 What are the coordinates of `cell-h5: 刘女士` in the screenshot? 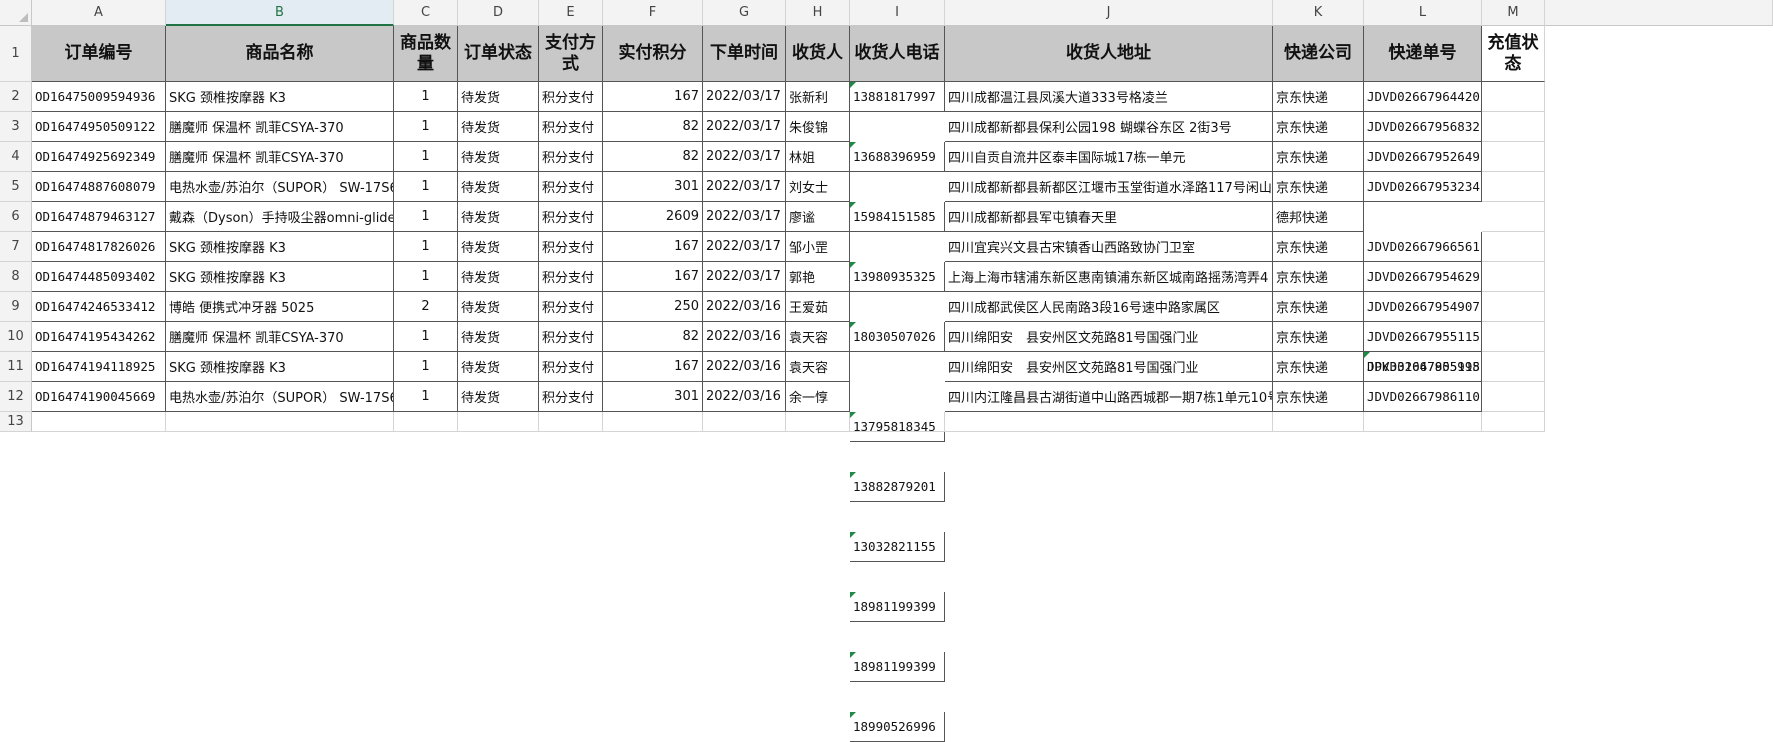 It's located at (818, 187).